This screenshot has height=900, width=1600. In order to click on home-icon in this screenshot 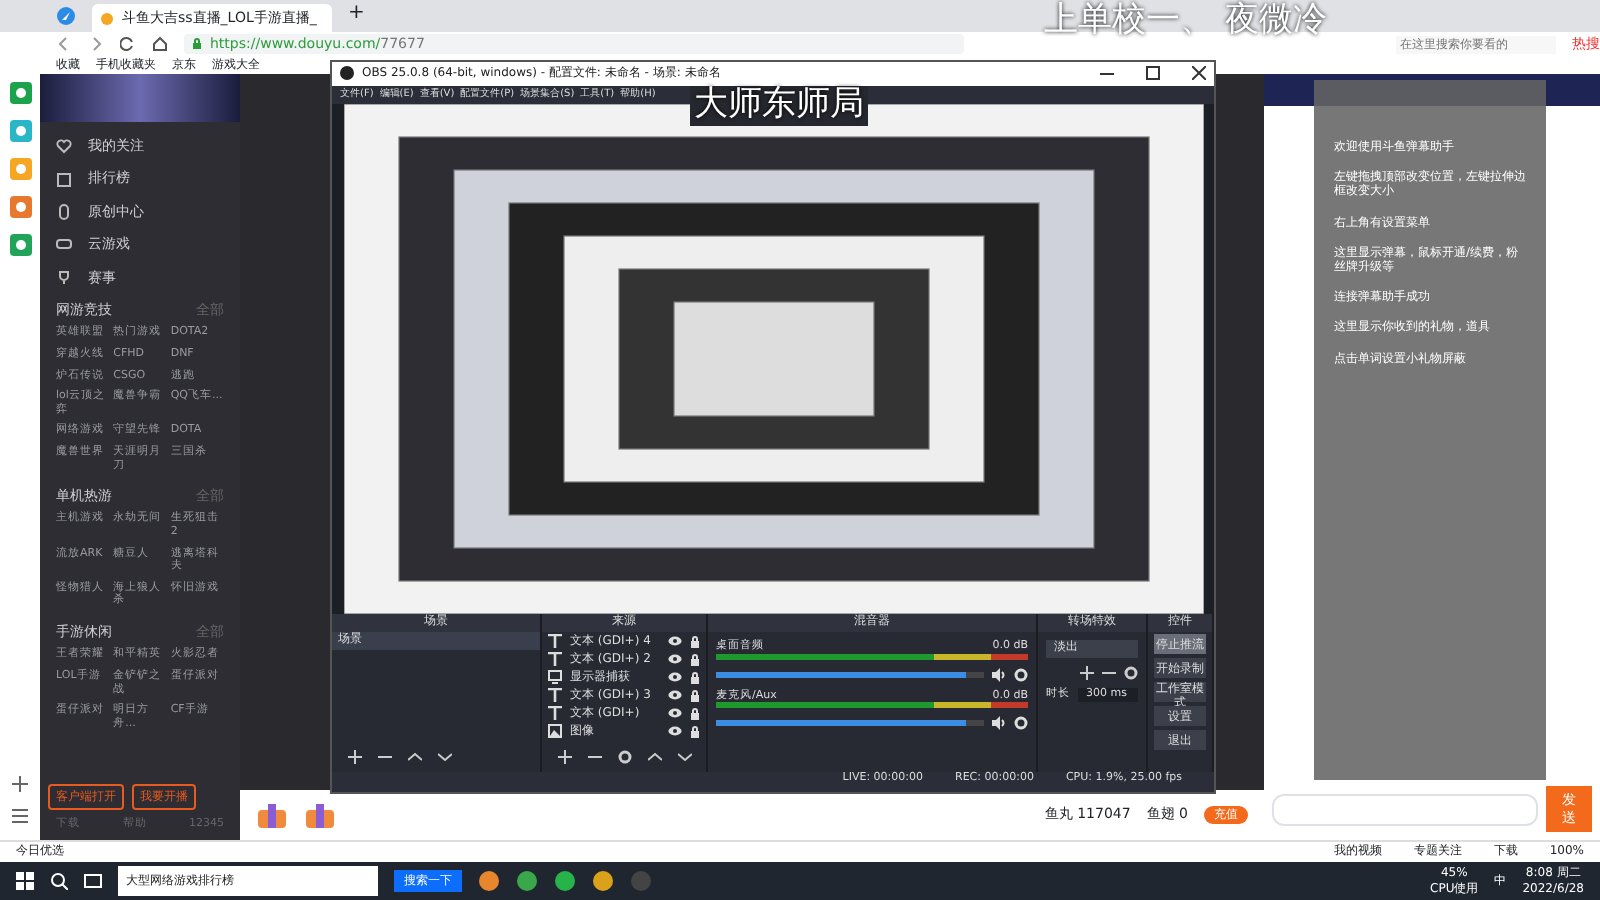, I will do `click(160, 44)`.